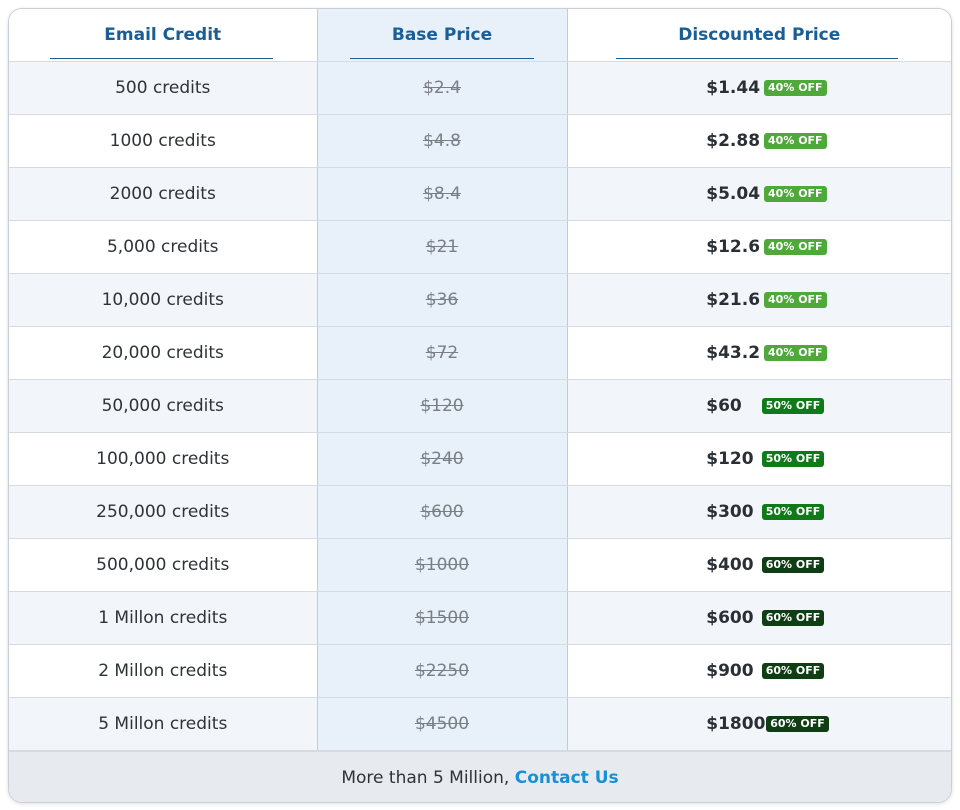 The height and width of the screenshot is (810, 960). I want to click on discounted-price: $12.6, so click(733, 247).